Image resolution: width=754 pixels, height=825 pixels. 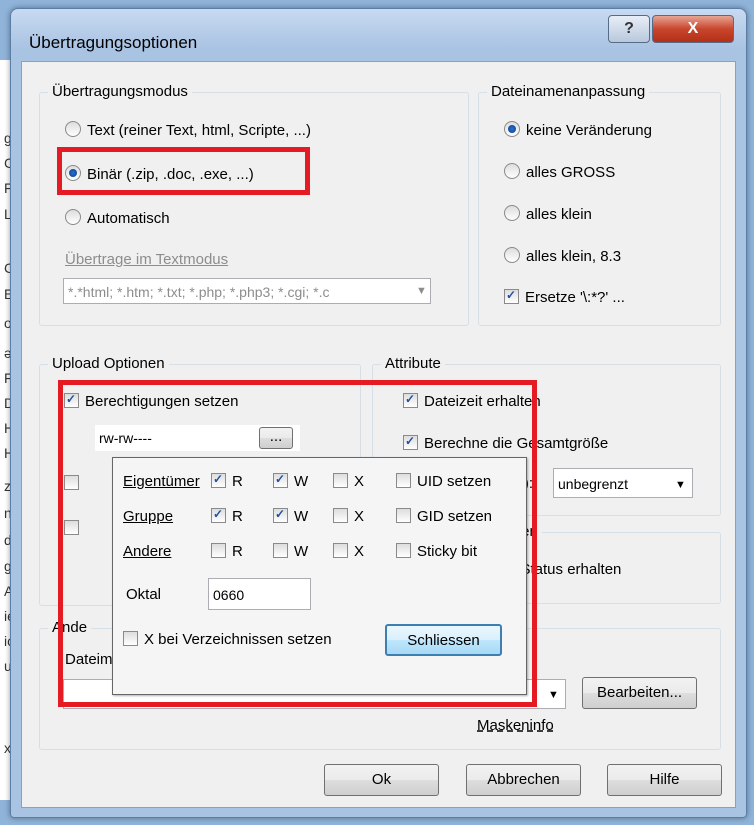 What do you see at coordinates (238, 639) in the screenshot?
I see `dir-x-label: X bei Verzeichnissen setzen` at bounding box center [238, 639].